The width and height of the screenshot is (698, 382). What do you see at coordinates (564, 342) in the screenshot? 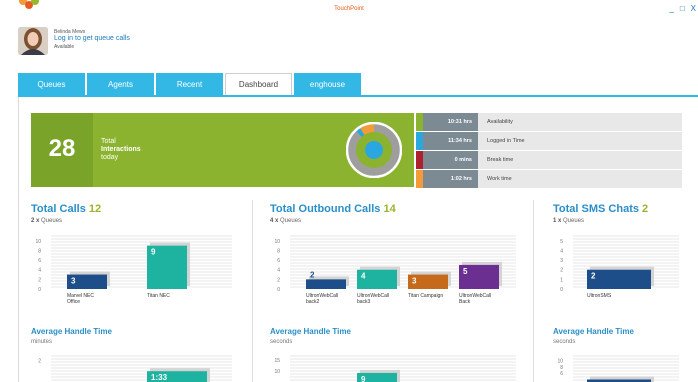
I see `sms-aht-unit: seconds` at bounding box center [564, 342].